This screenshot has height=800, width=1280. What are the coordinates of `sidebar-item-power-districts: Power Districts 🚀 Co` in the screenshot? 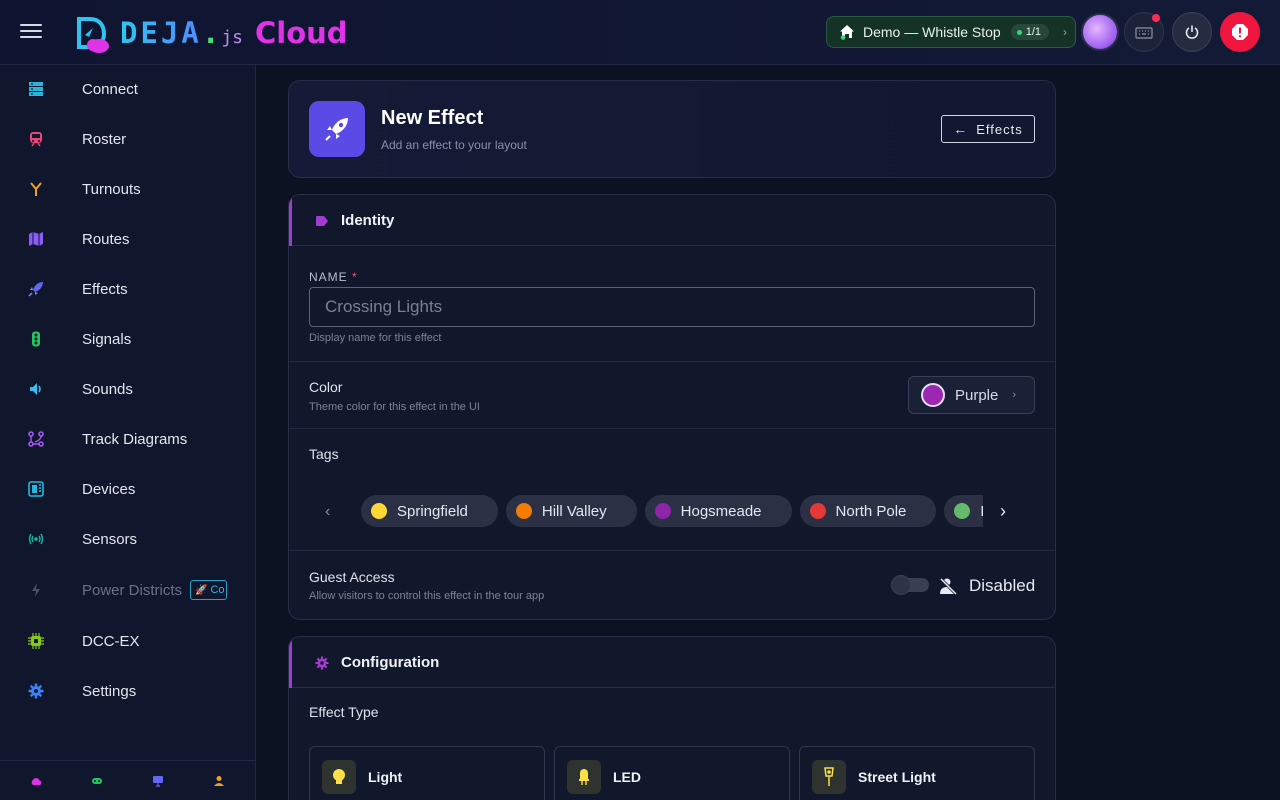 It's located at (127, 590).